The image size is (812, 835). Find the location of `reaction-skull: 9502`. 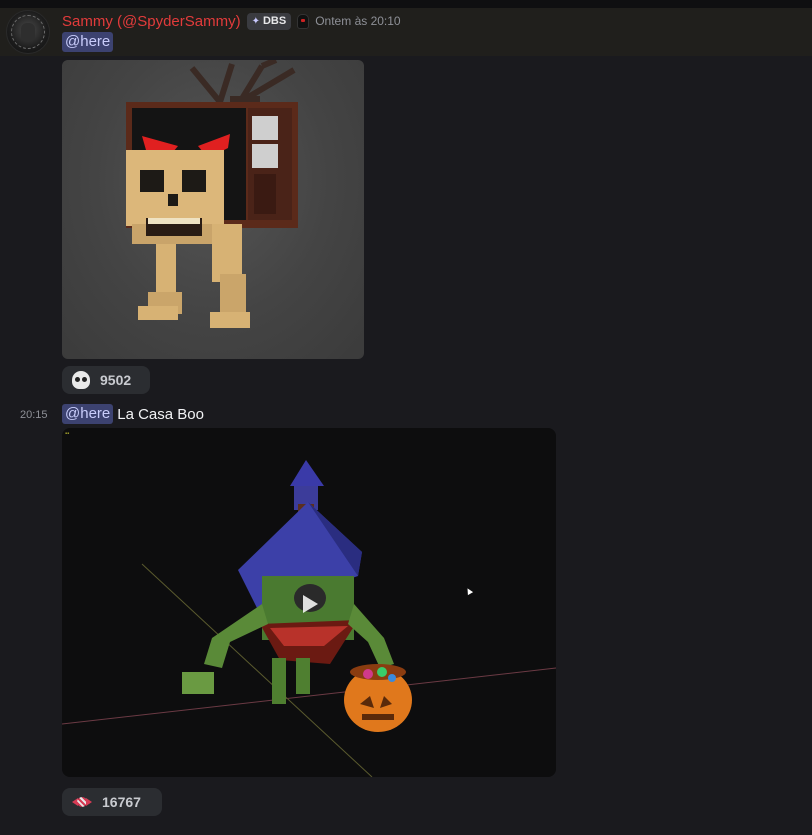

reaction-skull: 9502 is located at coordinates (106, 380).